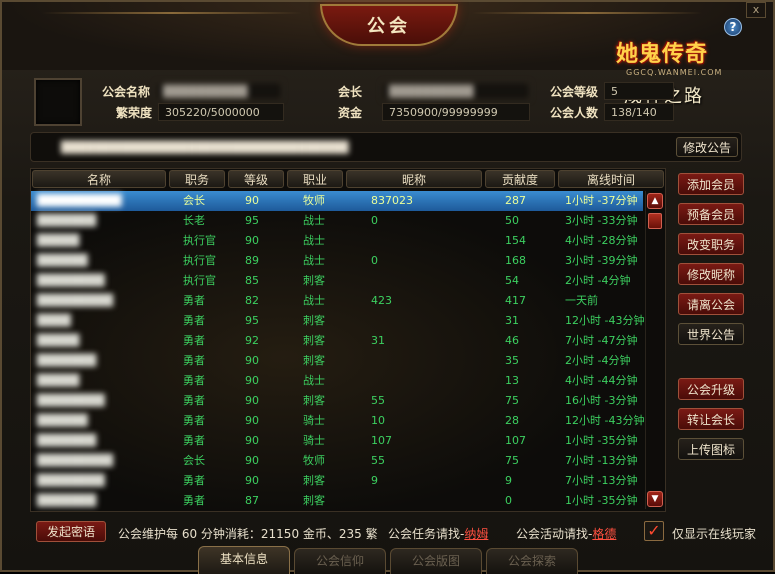 The width and height of the screenshot is (775, 574). I want to click on table-row: █████ 勇者 90 战士 13 4小时 -44分钟, so click(337, 381).